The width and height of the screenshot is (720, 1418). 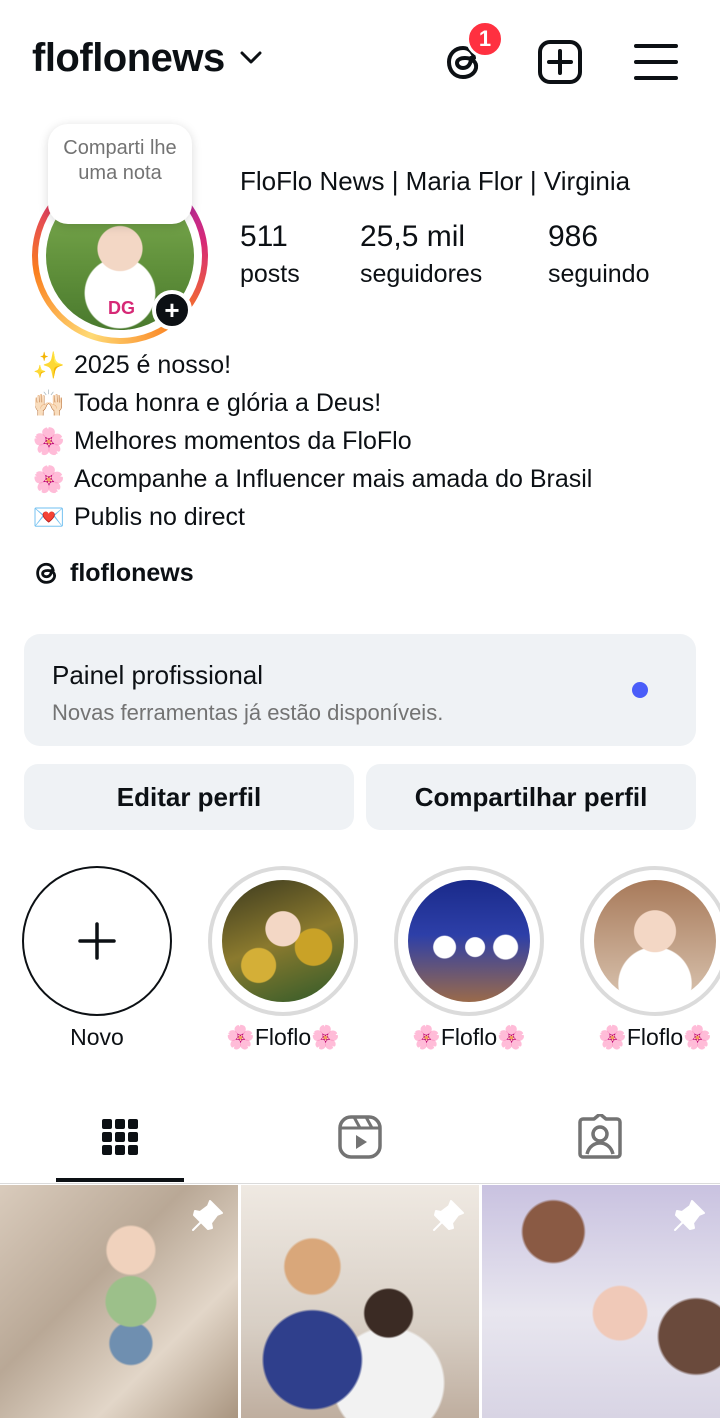 I want to click on plus-icon, so click(x=97, y=941).